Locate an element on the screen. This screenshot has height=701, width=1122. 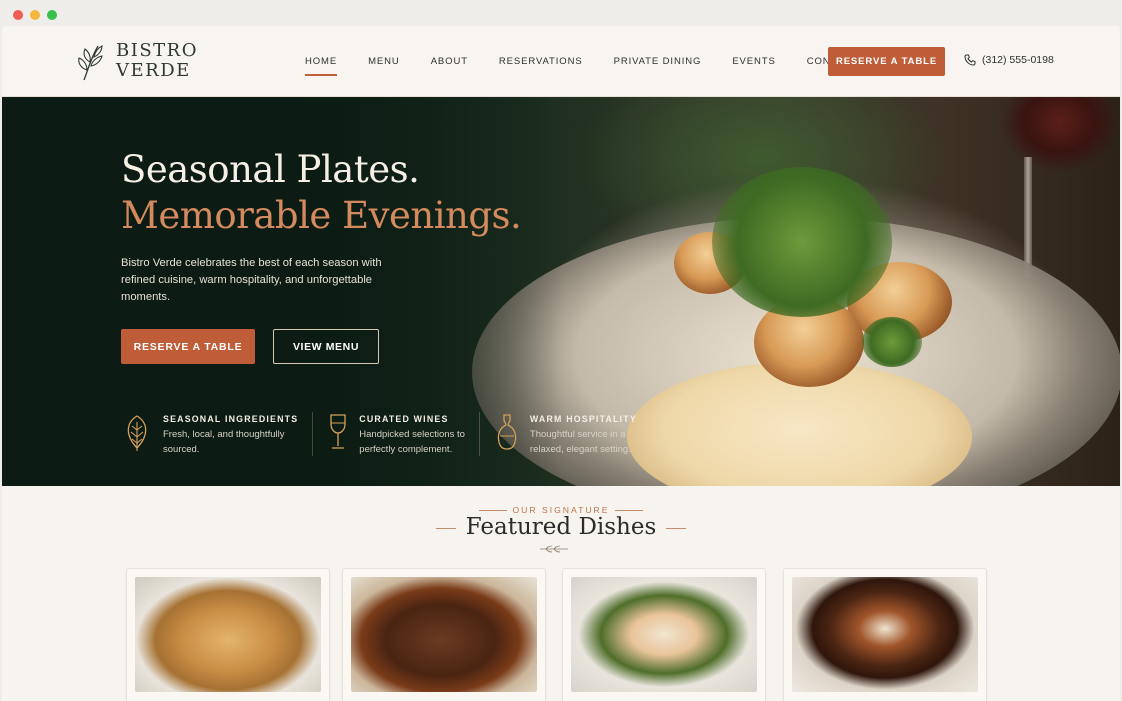
feature-desc-line: Handpicked selections to is located at coordinates (412, 434).